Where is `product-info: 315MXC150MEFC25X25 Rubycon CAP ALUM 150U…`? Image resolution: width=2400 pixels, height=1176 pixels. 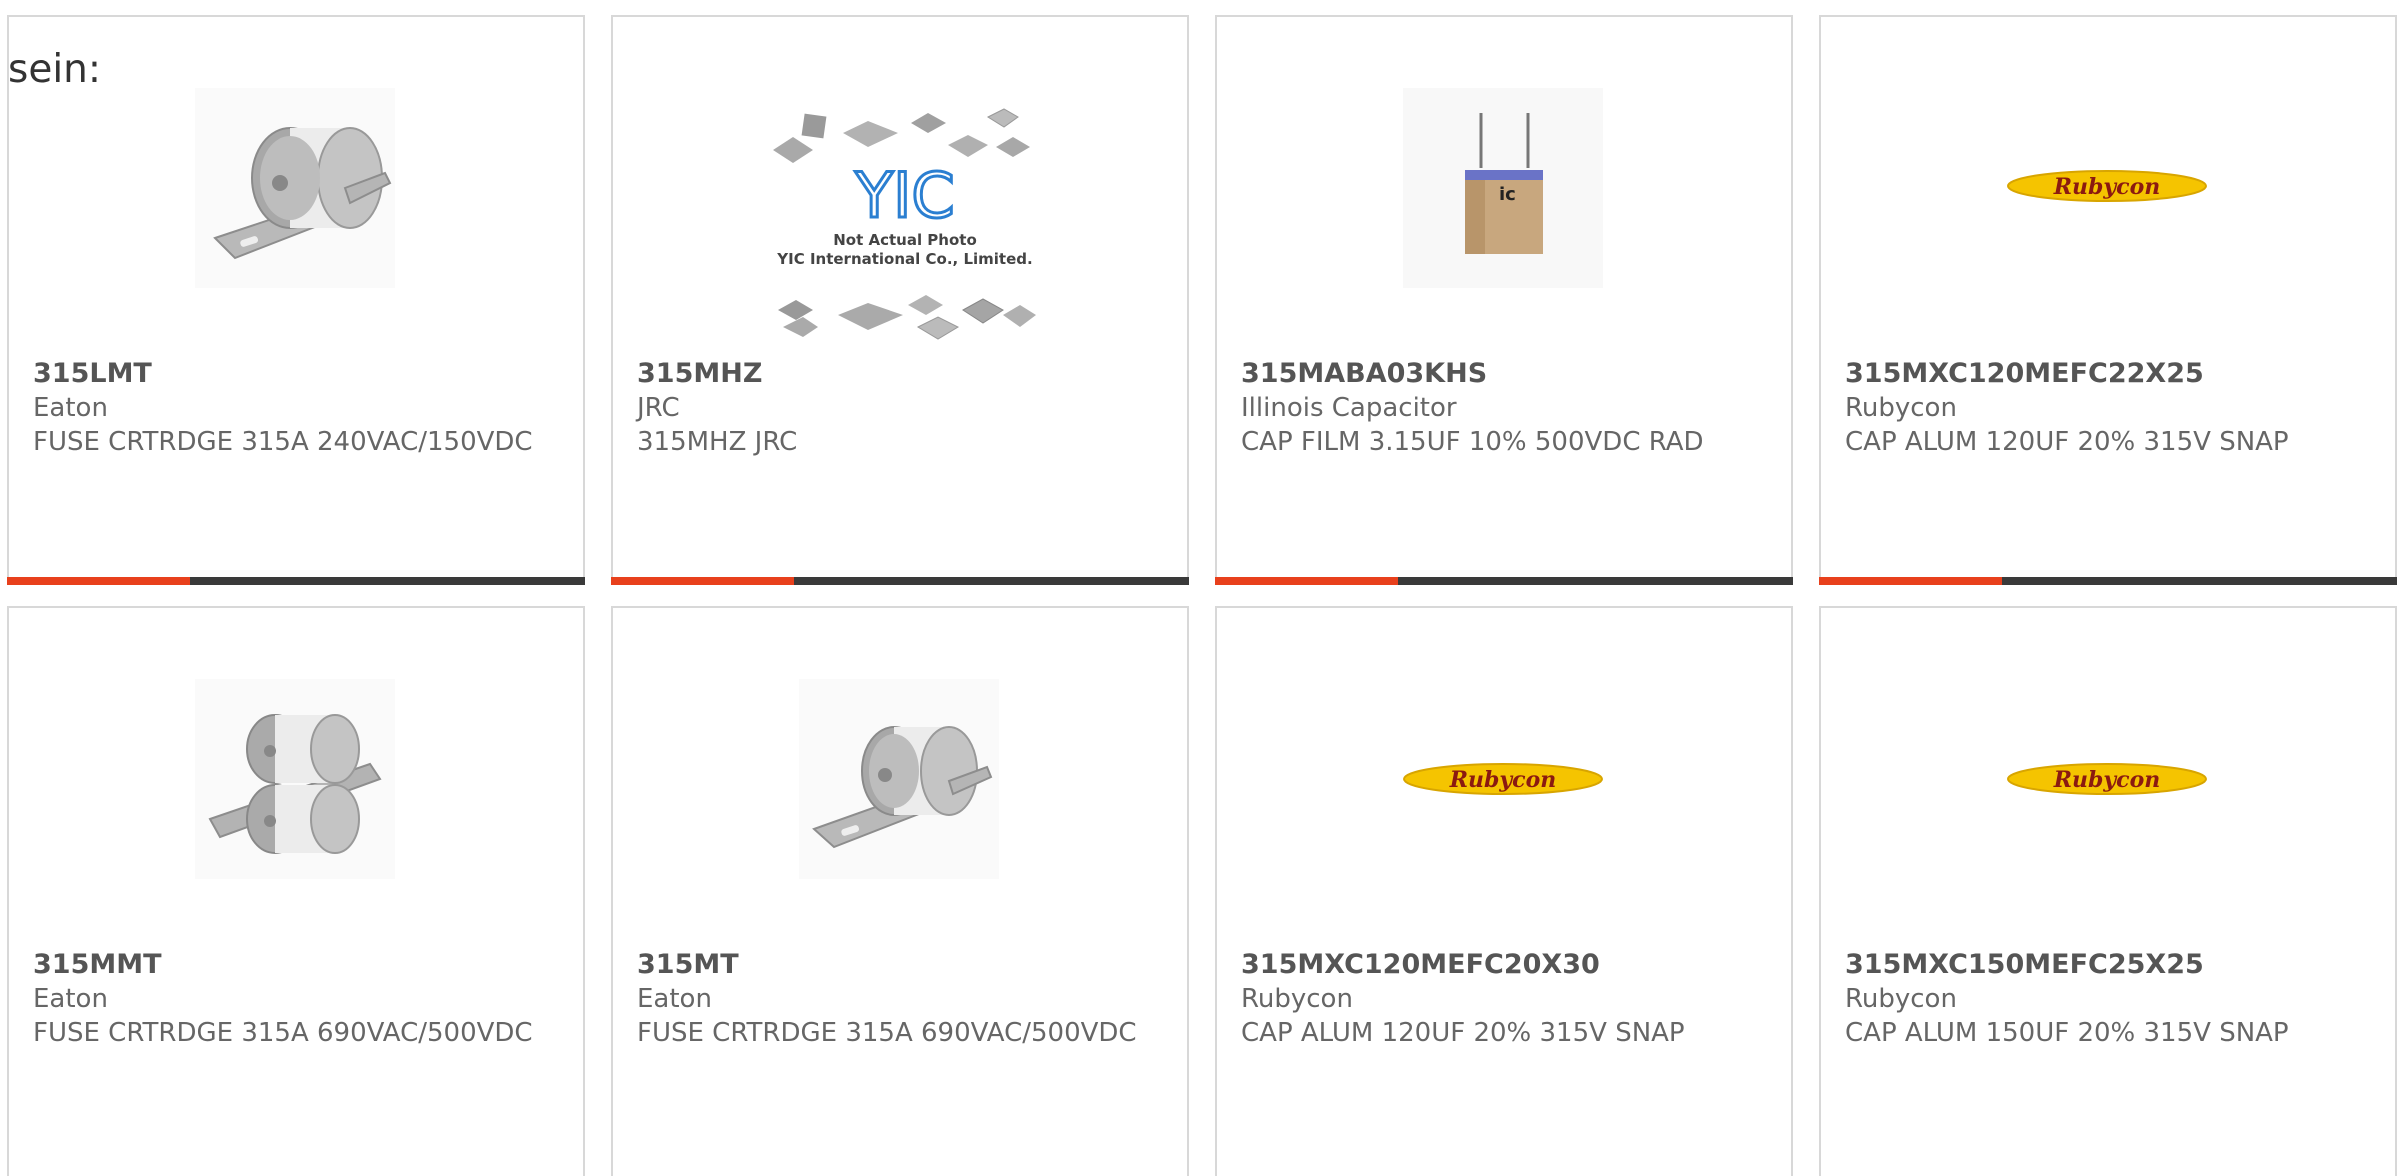
product-info: 315MXC150MEFC25X25 Rubycon CAP ALUM 150U… is located at coordinates (2110, 999).